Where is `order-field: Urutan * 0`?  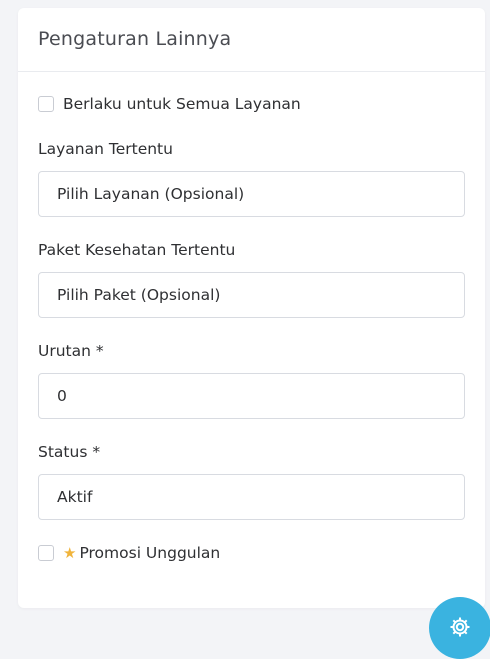 order-field: Urutan * 0 is located at coordinates (251, 380).